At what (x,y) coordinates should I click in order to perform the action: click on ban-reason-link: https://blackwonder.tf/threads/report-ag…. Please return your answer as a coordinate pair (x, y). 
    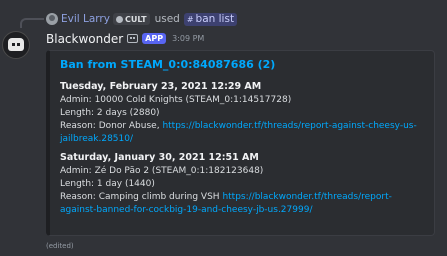
    Looking at the image, I should click on (289, 126).